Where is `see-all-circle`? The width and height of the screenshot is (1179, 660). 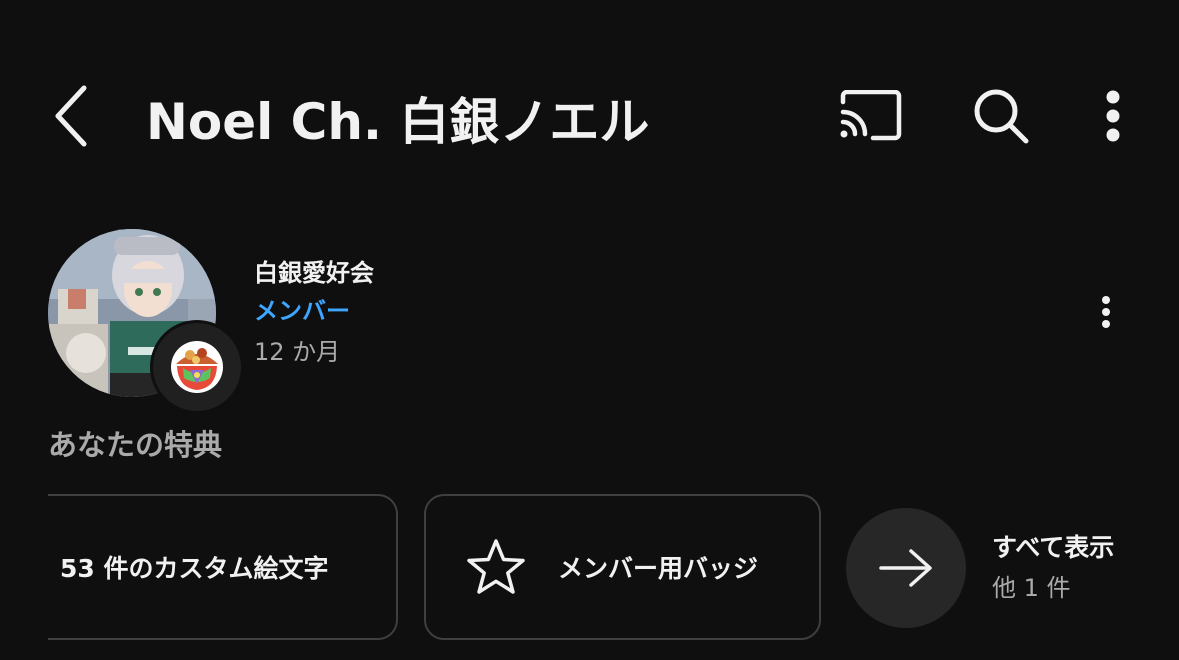
see-all-circle is located at coordinates (906, 568).